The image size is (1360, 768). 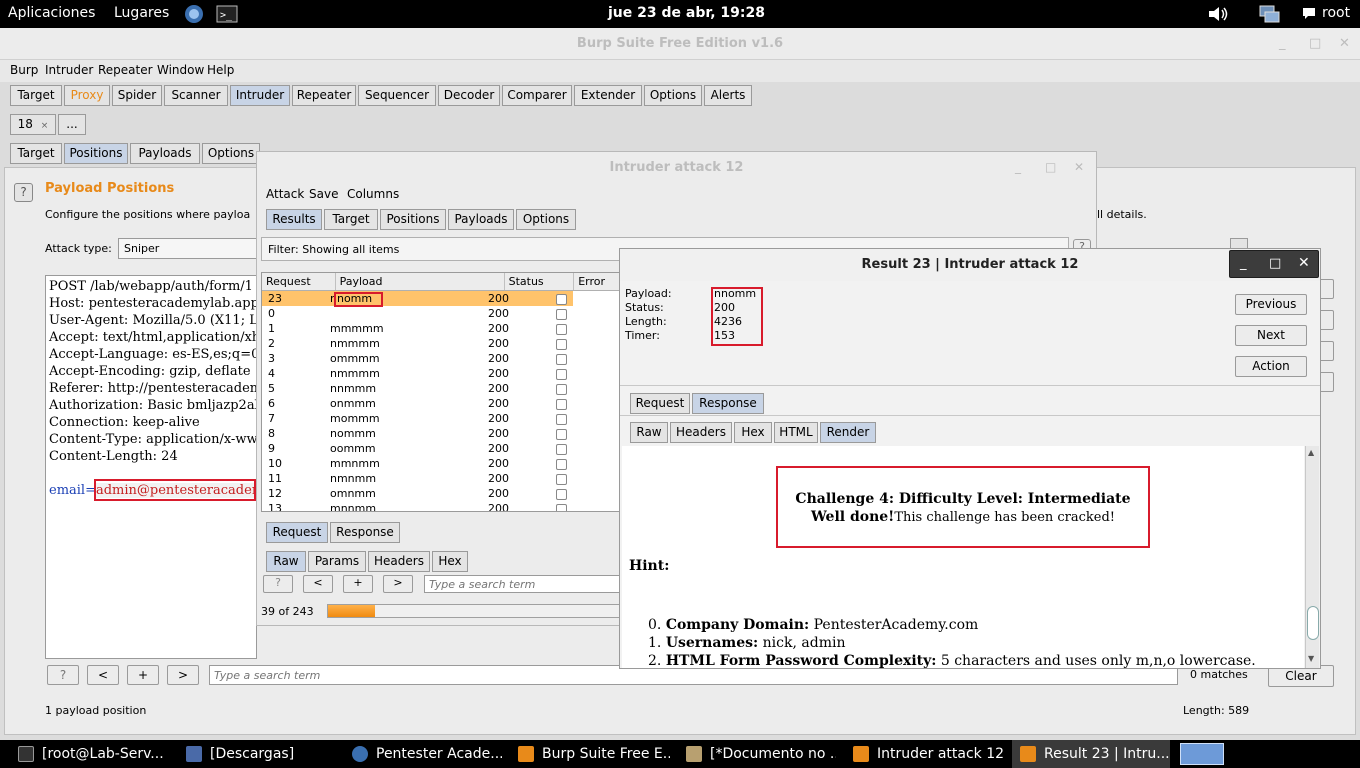 I want to click on menu-save: Save, so click(x=323, y=194).